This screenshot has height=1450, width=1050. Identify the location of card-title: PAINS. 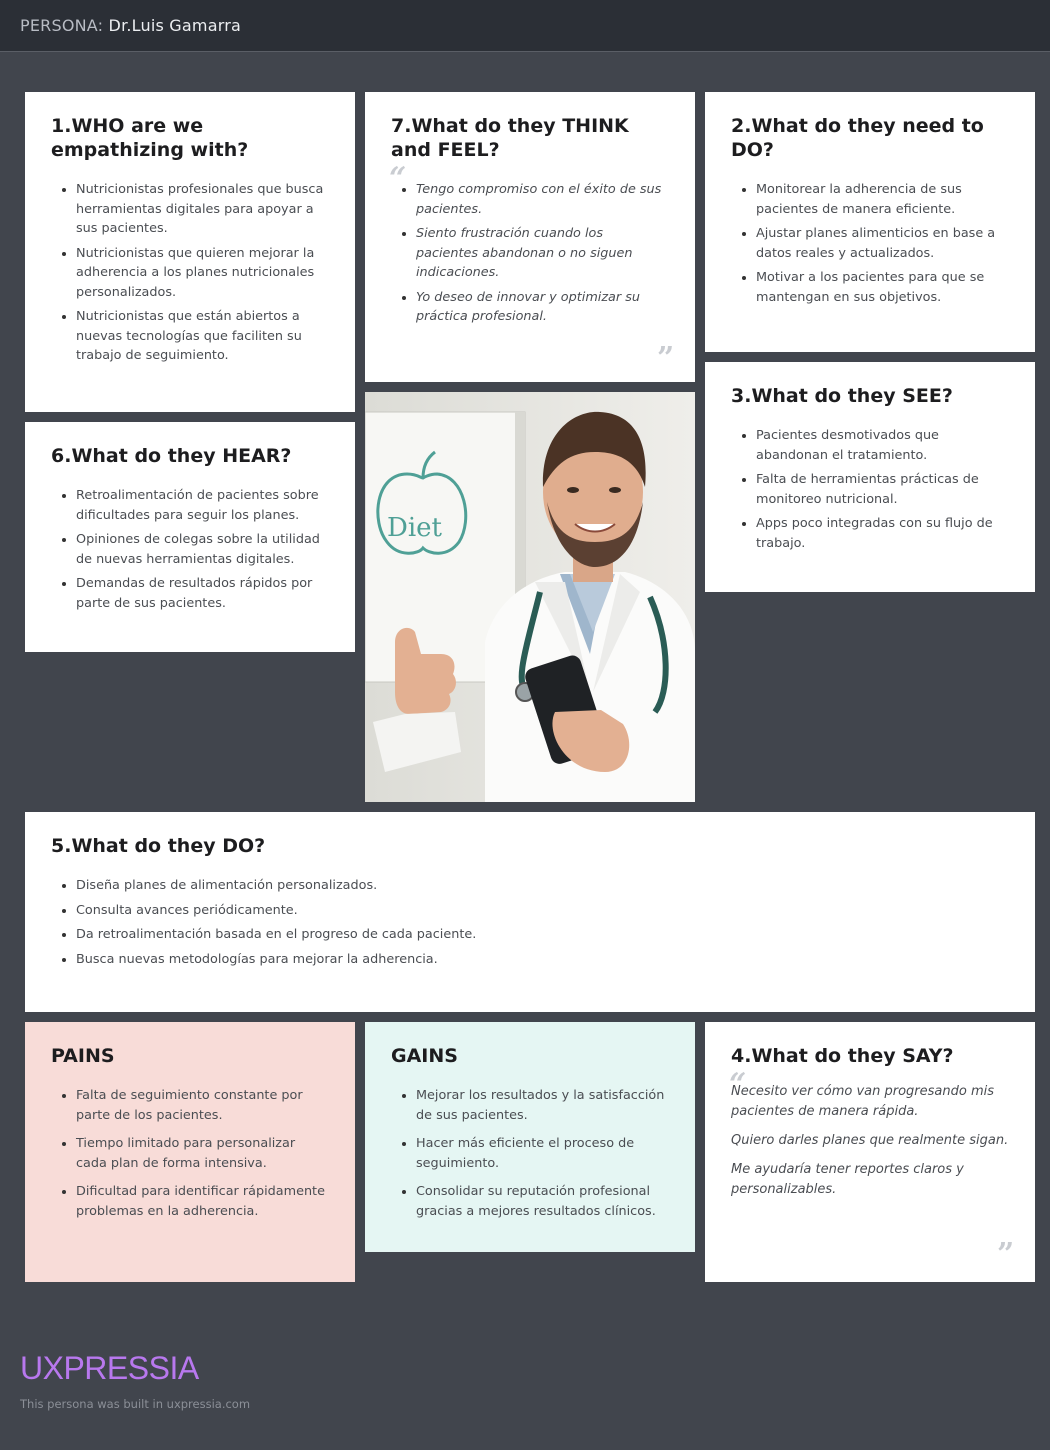
(83, 1056).